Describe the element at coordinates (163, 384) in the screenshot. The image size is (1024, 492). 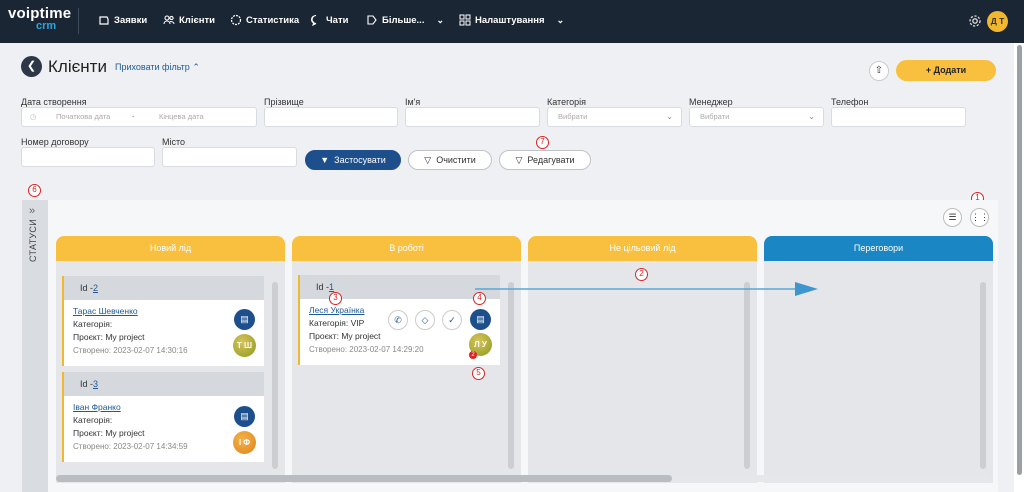
I see `card-header: Id -3` at that location.